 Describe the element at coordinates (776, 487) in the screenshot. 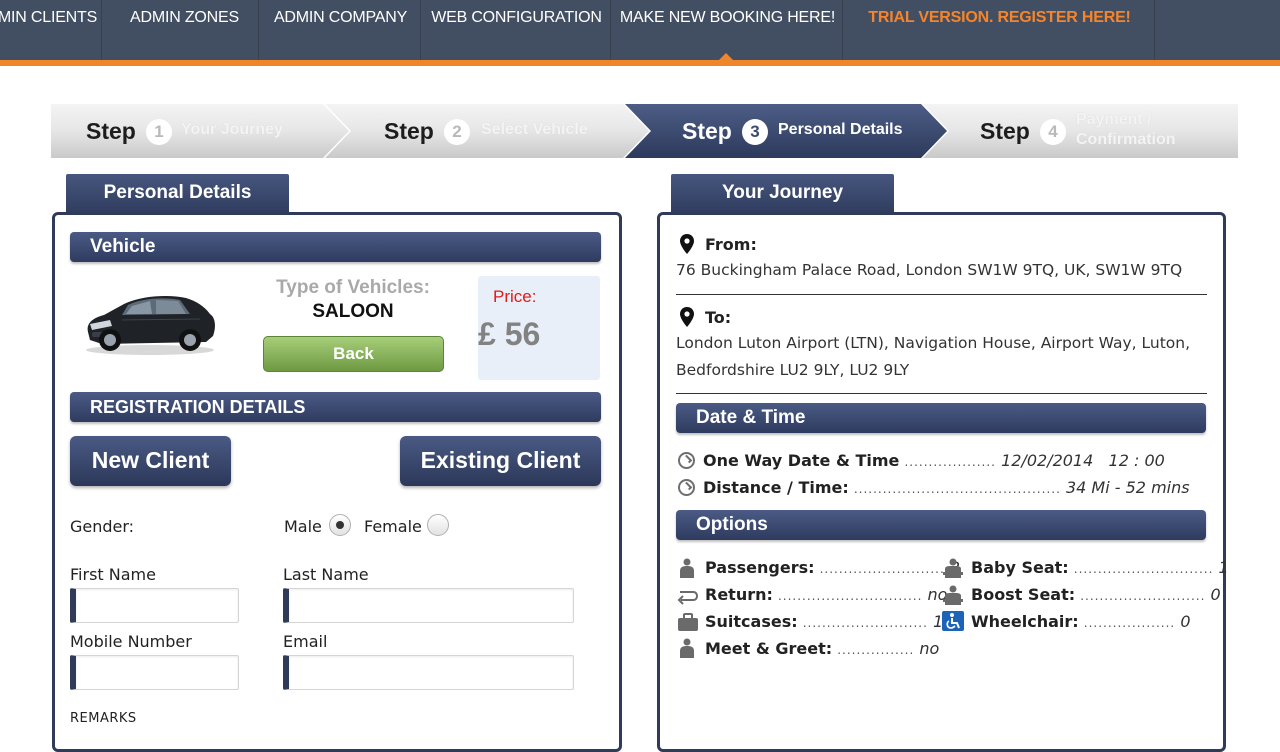

I see `distance-label: Distance / Time:` at that location.